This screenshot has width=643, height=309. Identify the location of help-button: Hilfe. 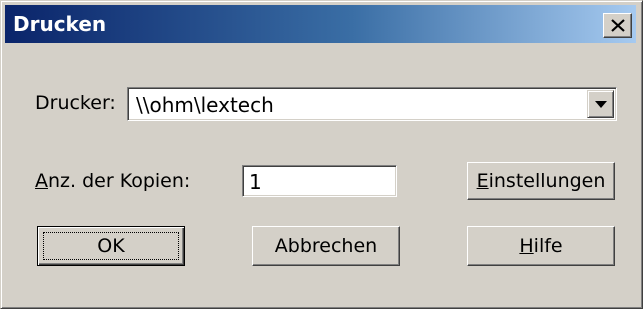
(541, 246).